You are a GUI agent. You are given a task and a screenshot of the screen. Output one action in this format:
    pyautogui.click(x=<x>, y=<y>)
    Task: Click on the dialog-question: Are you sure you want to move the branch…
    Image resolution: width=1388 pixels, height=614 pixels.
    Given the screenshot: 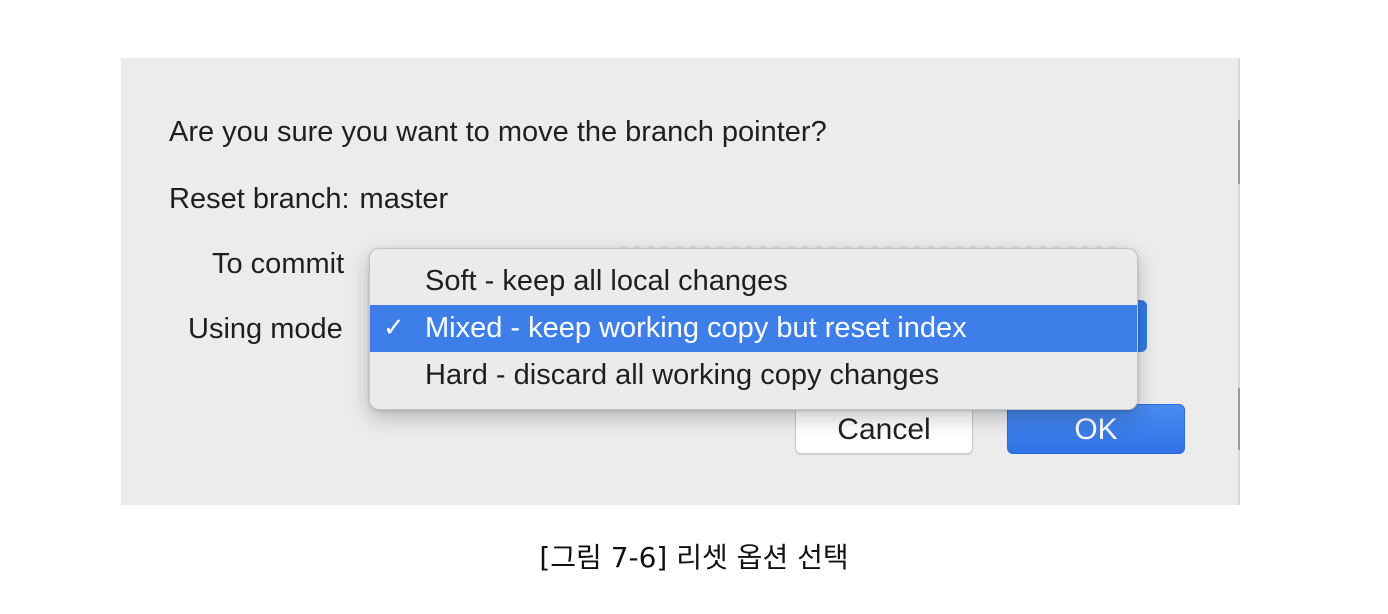 What is the action you would take?
    pyautogui.click(x=498, y=132)
    